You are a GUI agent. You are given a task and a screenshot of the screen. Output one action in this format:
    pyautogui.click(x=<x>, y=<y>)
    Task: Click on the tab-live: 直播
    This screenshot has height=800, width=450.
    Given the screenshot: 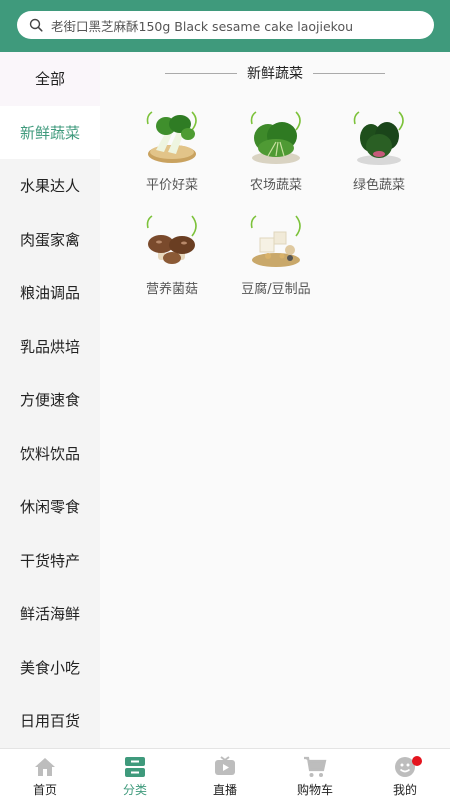 What is the action you would take?
    pyautogui.click(x=225, y=774)
    